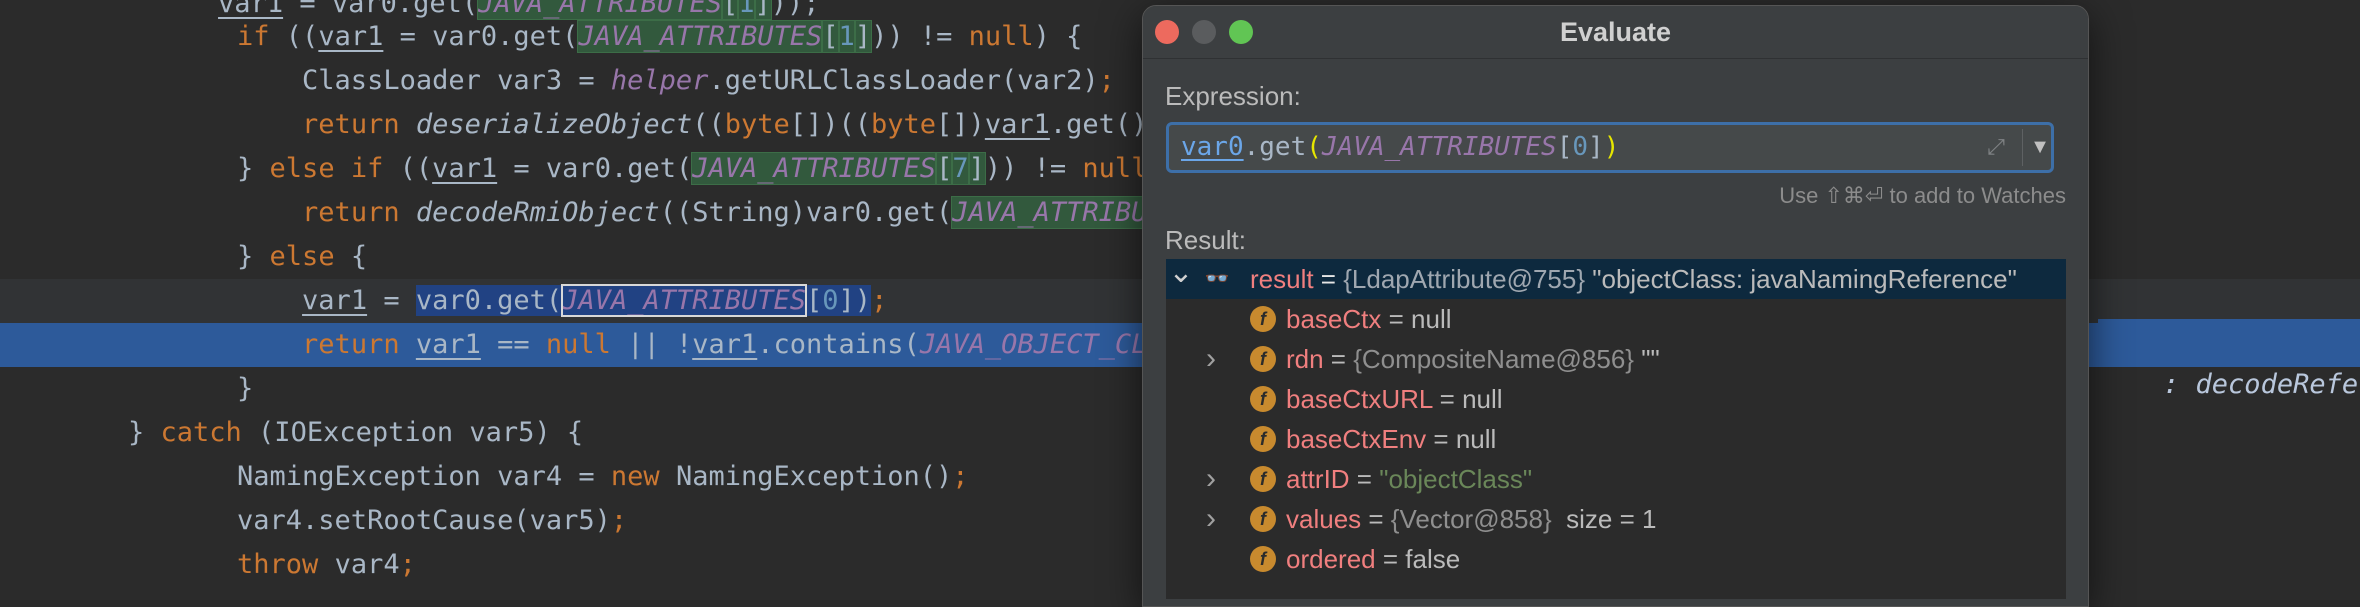  What do you see at coordinates (1181, 279) in the screenshot?
I see `chevron-down-icon: ⌄` at bounding box center [1181, 279].